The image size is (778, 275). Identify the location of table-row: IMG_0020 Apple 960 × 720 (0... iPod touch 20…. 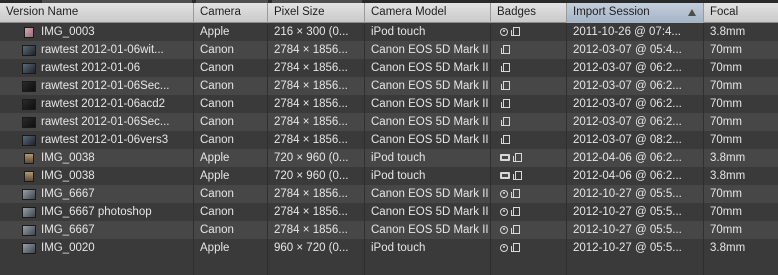
(389, 248).